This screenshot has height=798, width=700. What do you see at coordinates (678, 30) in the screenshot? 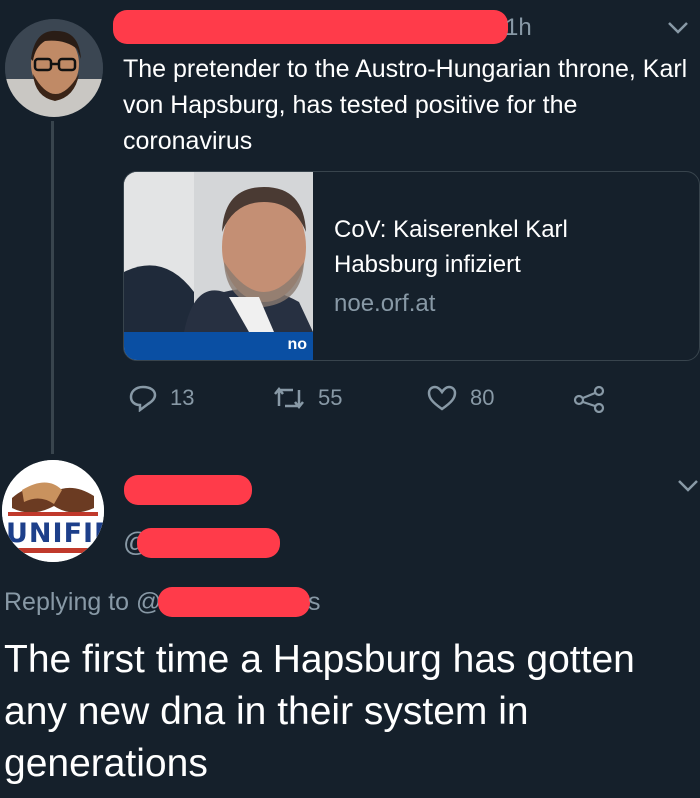
I see `chevron-down-icon` at bounding box center [678, 30].